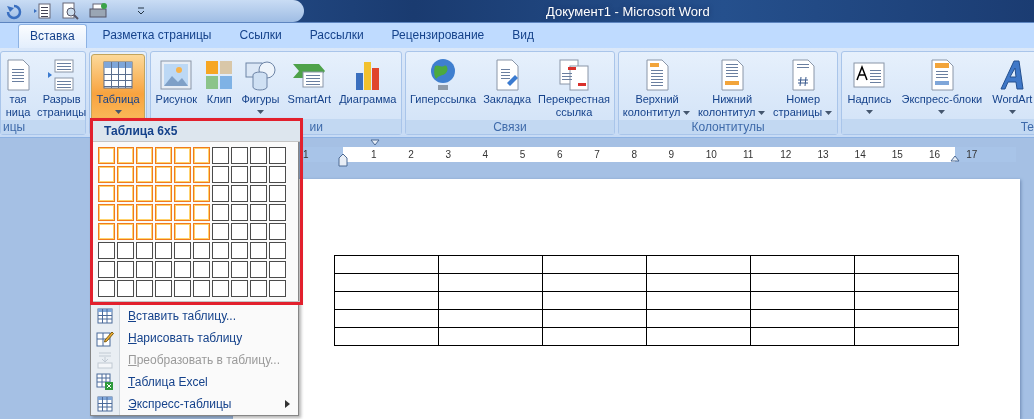 This screenshot has height=419, width=1034. I want to click on ribbon-tab: Вид, so click(523, 35).